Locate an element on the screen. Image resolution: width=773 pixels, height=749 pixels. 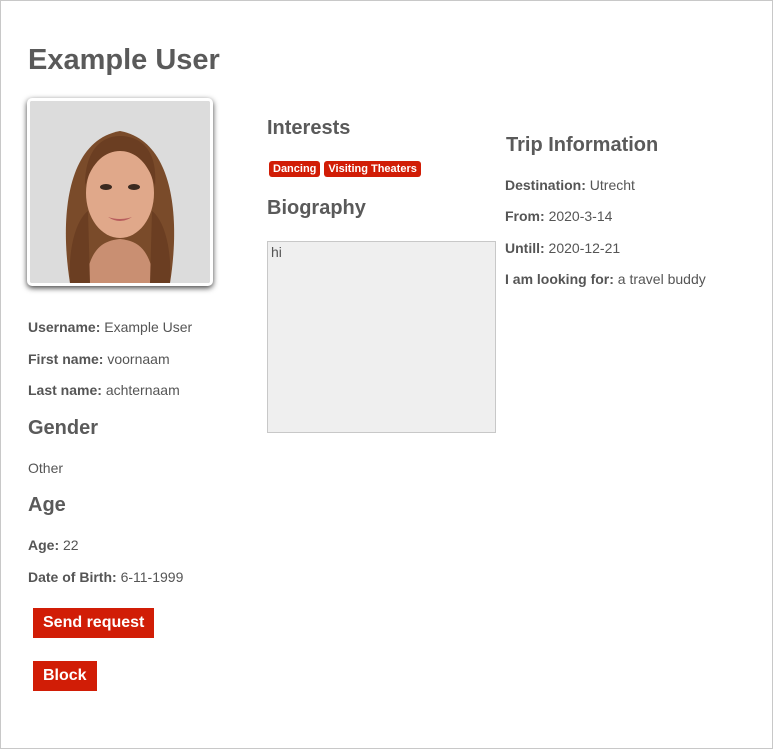
until-label: Untill: is located at coordinates (525, 248).